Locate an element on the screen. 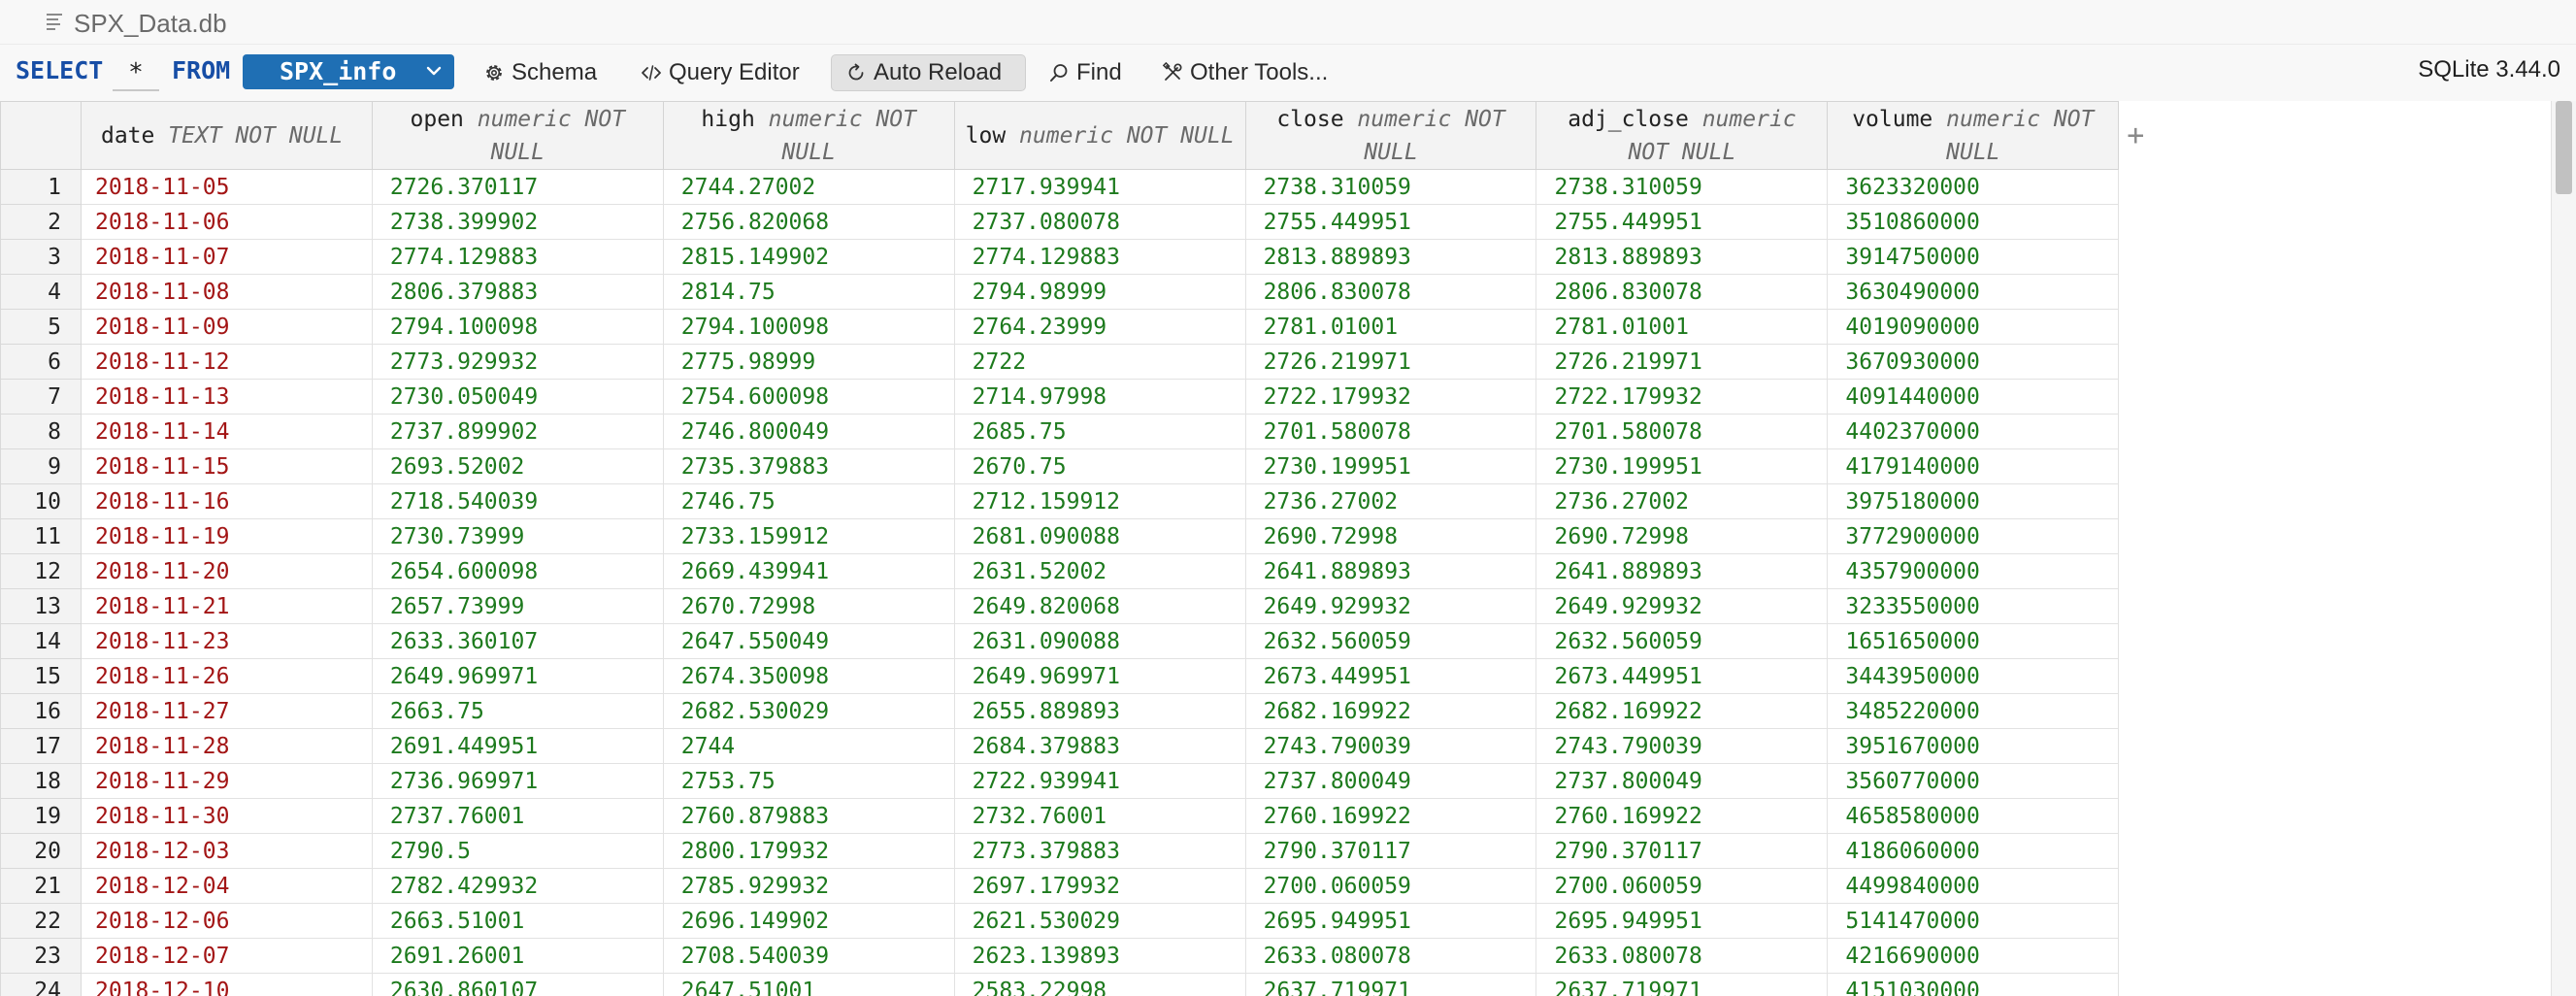  cell-adj-close: 2736.27002 is located at coordinates (1682, 501).